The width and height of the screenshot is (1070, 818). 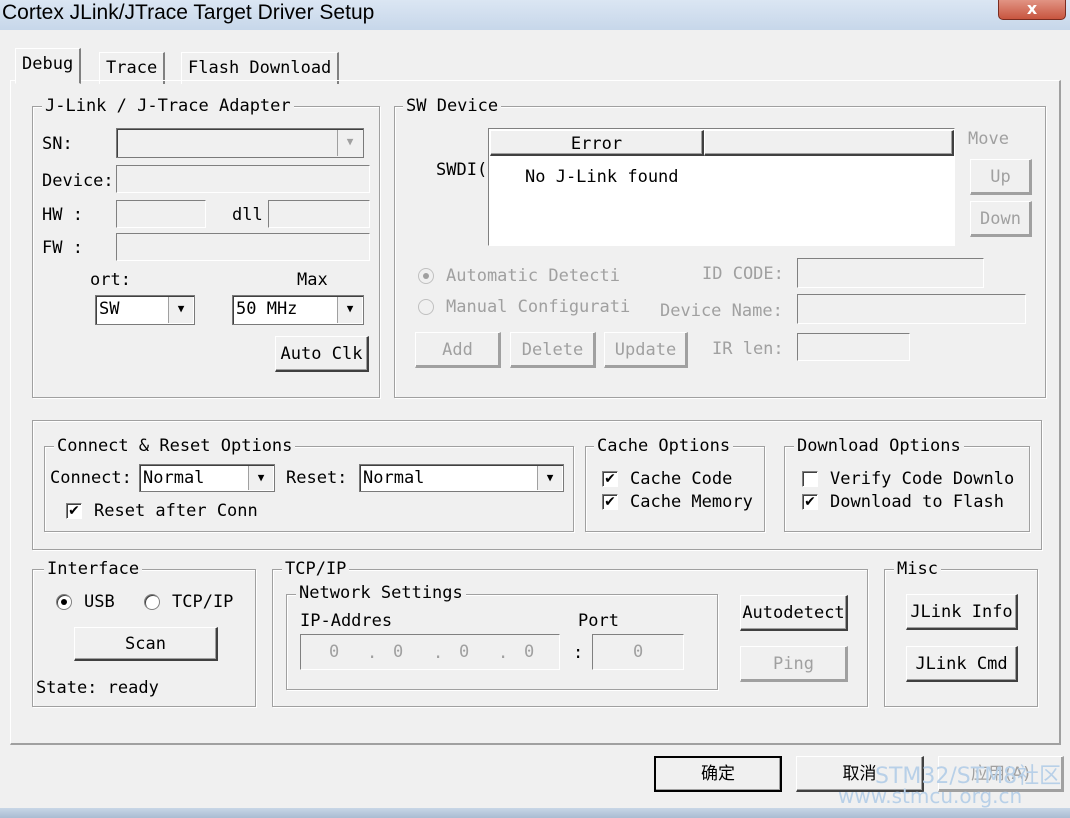 What do you see at coordinates (461, 478) in the screenshot?
I see `reset-select: Normal ▼` at bounding box center [461, 478].